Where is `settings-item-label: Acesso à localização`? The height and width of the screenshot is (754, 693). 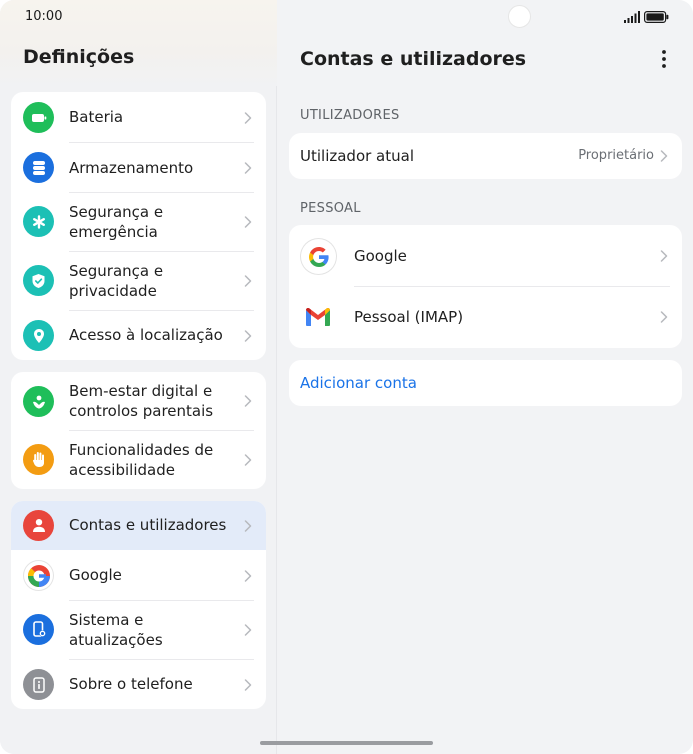 settings-item-label: Acesso à localização is located at coordinates (146, 335).